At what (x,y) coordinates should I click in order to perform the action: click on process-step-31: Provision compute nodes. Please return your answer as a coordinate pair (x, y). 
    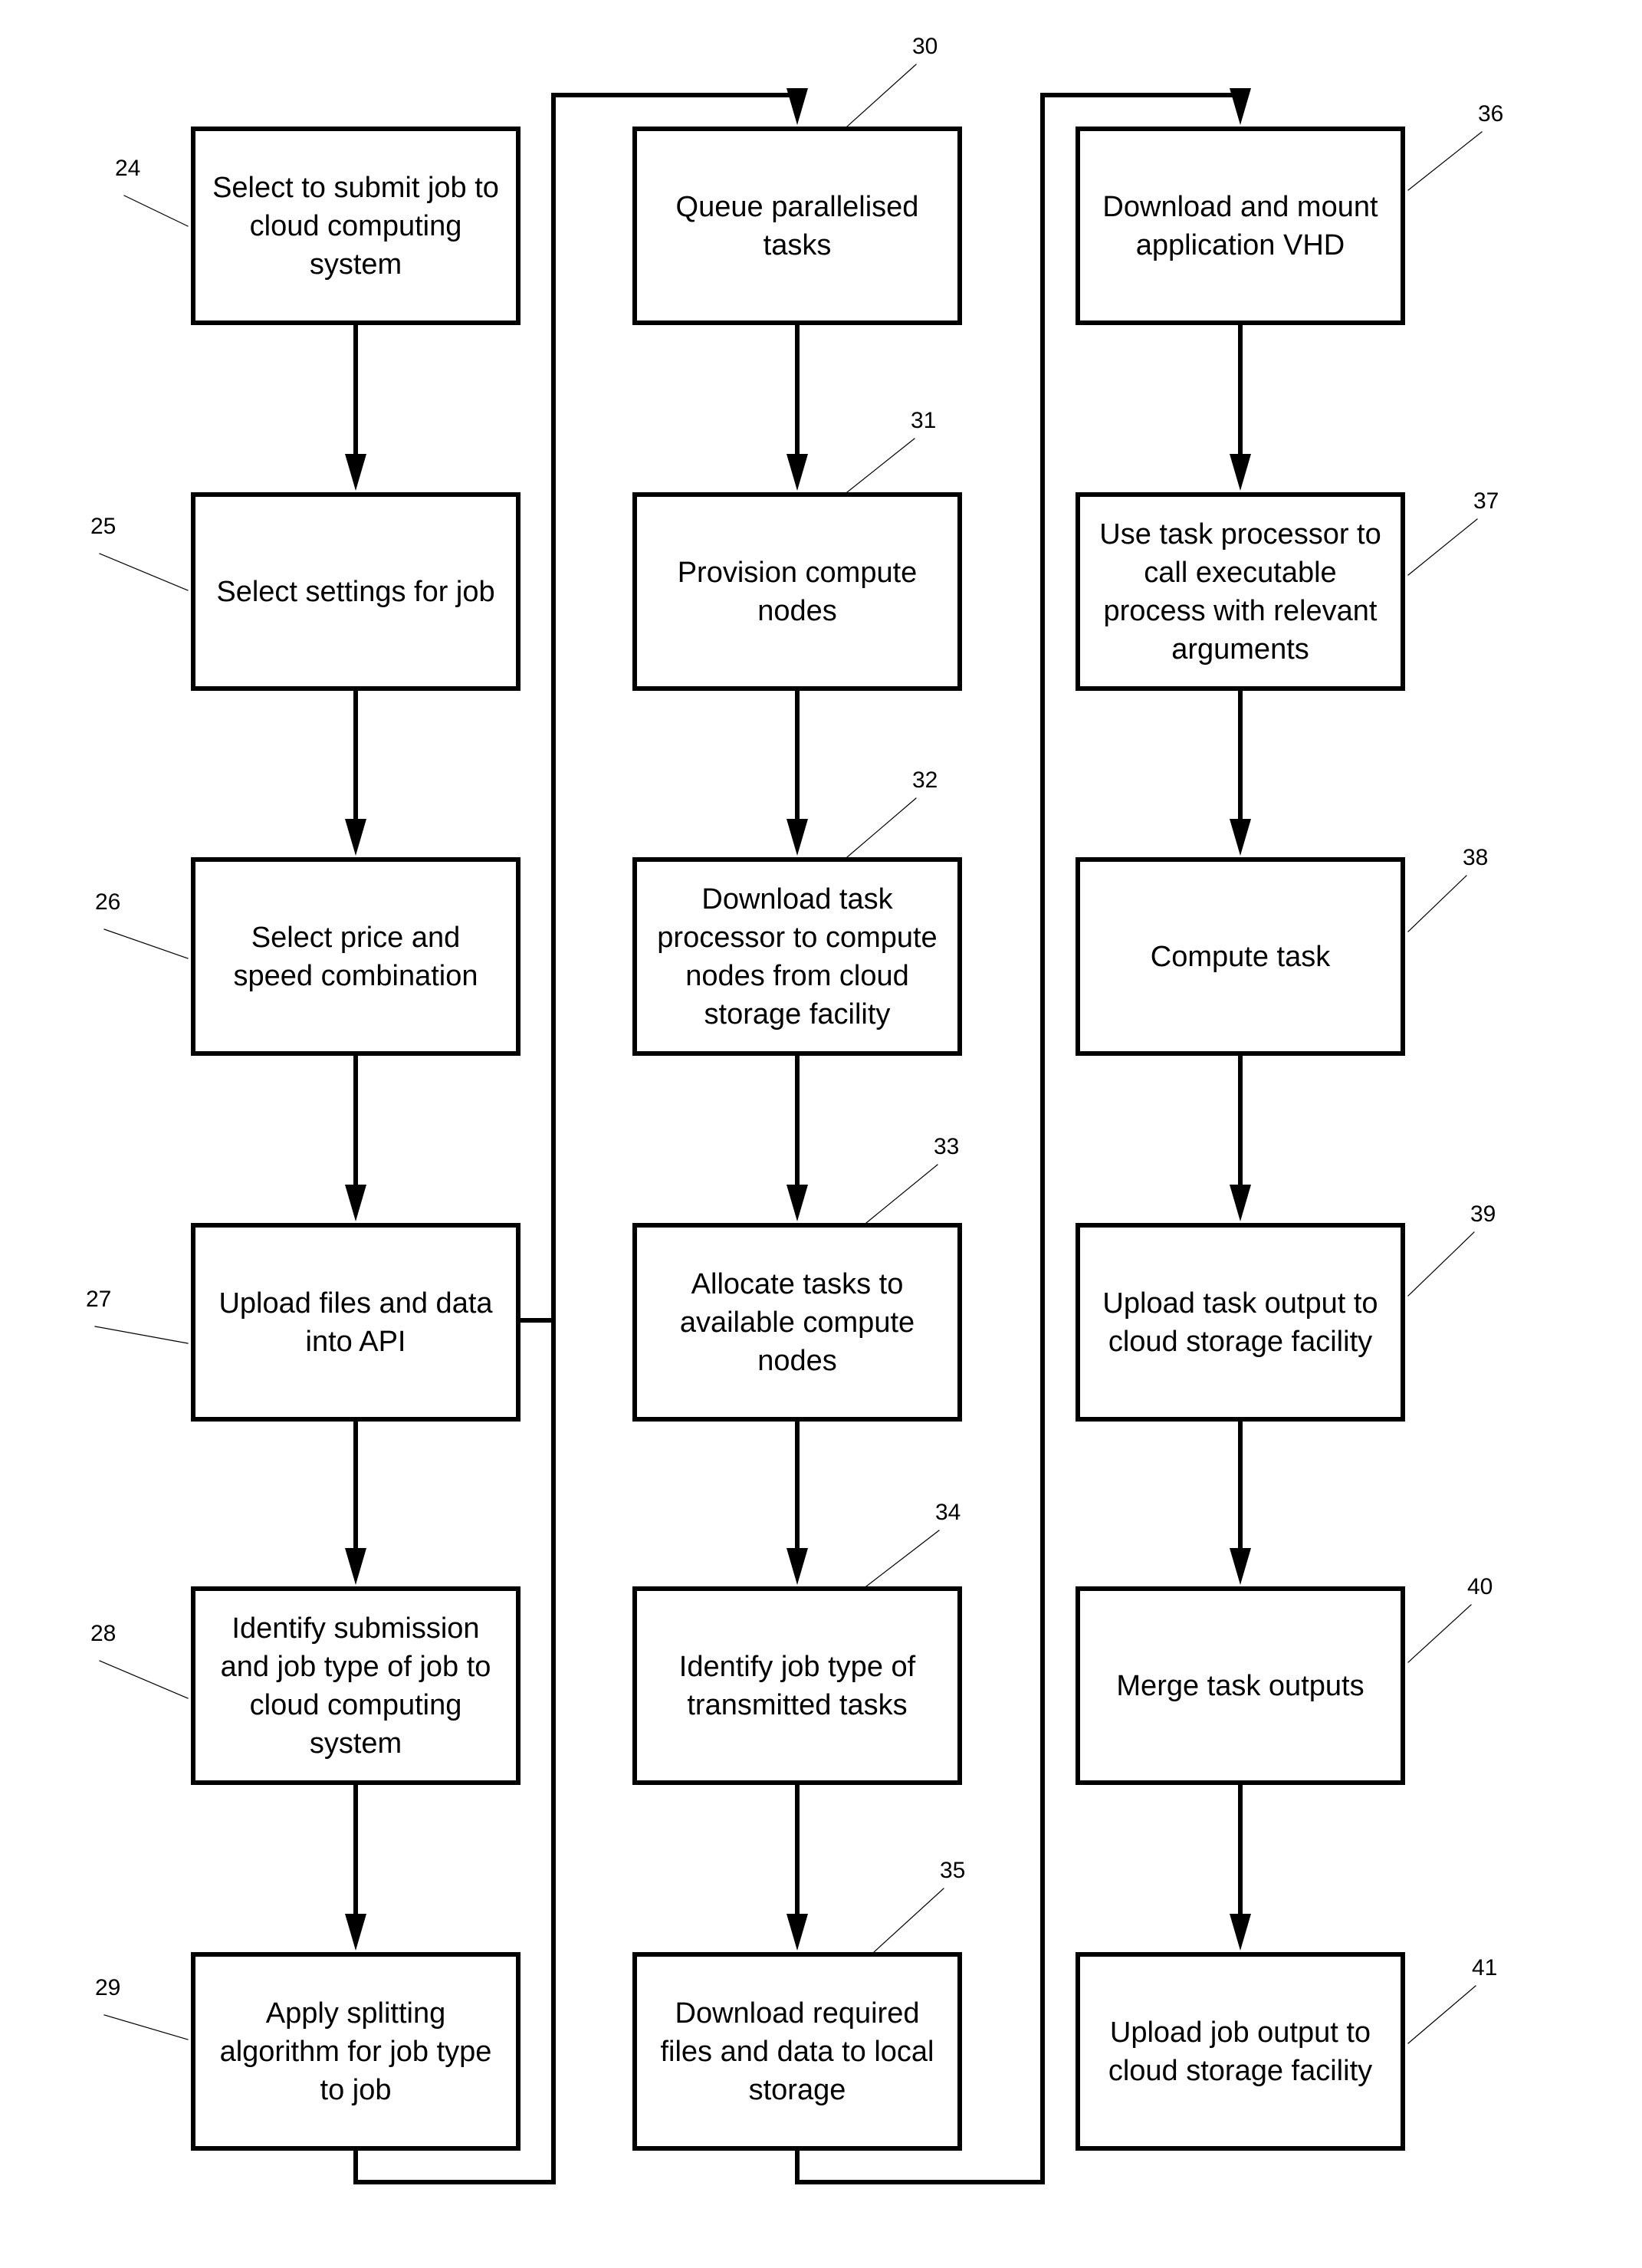
    Looking at the image, I should click on (797, 591).